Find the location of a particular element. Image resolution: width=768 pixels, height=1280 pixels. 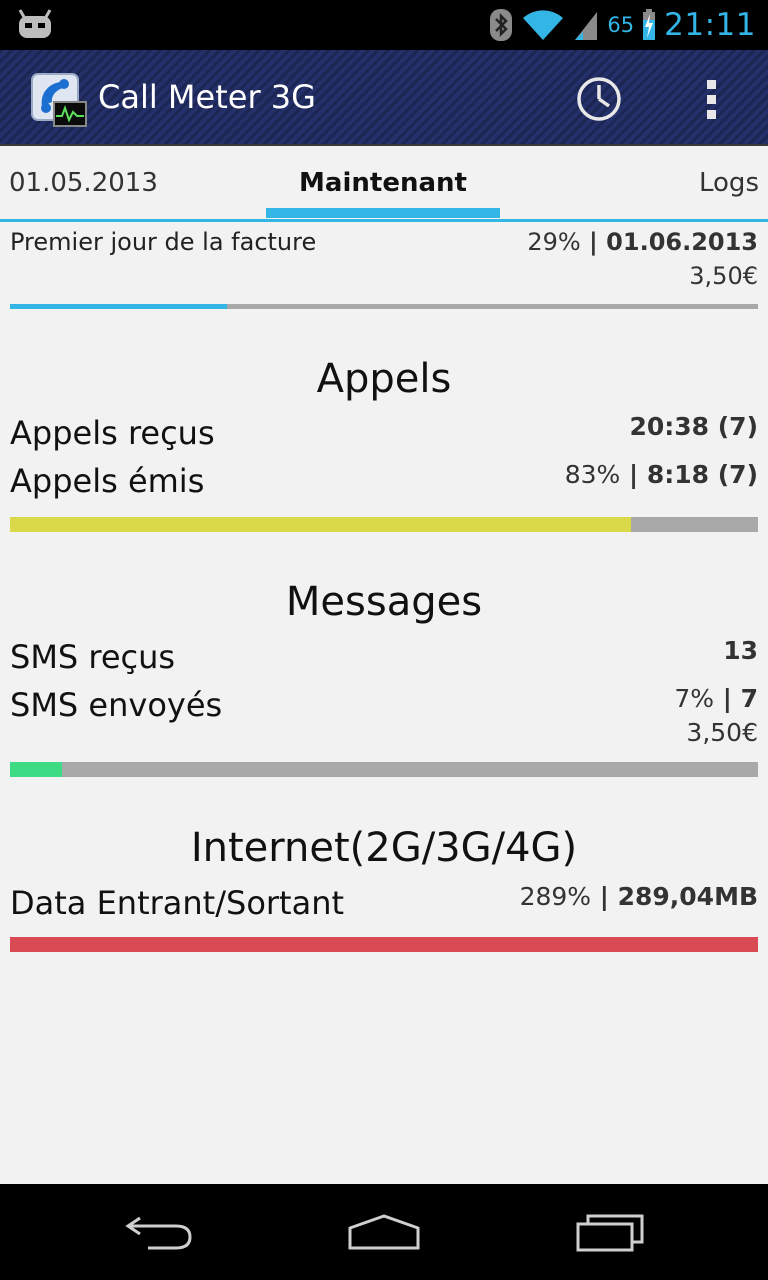

sms-out-value: 7% | 7 is located at coordinates (716, 698).